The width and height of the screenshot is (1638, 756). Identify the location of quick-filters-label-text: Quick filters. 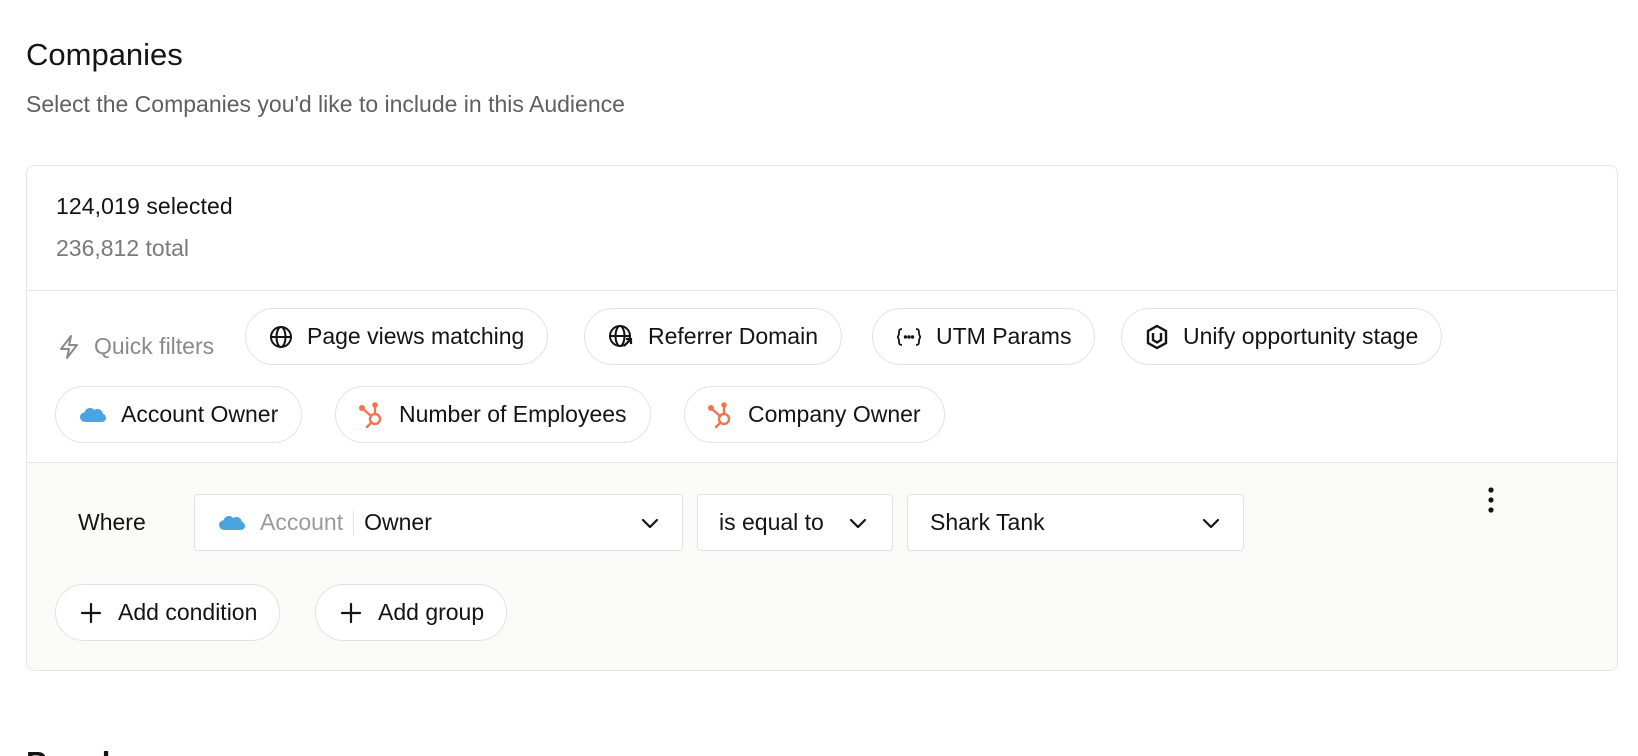
(154, 346).